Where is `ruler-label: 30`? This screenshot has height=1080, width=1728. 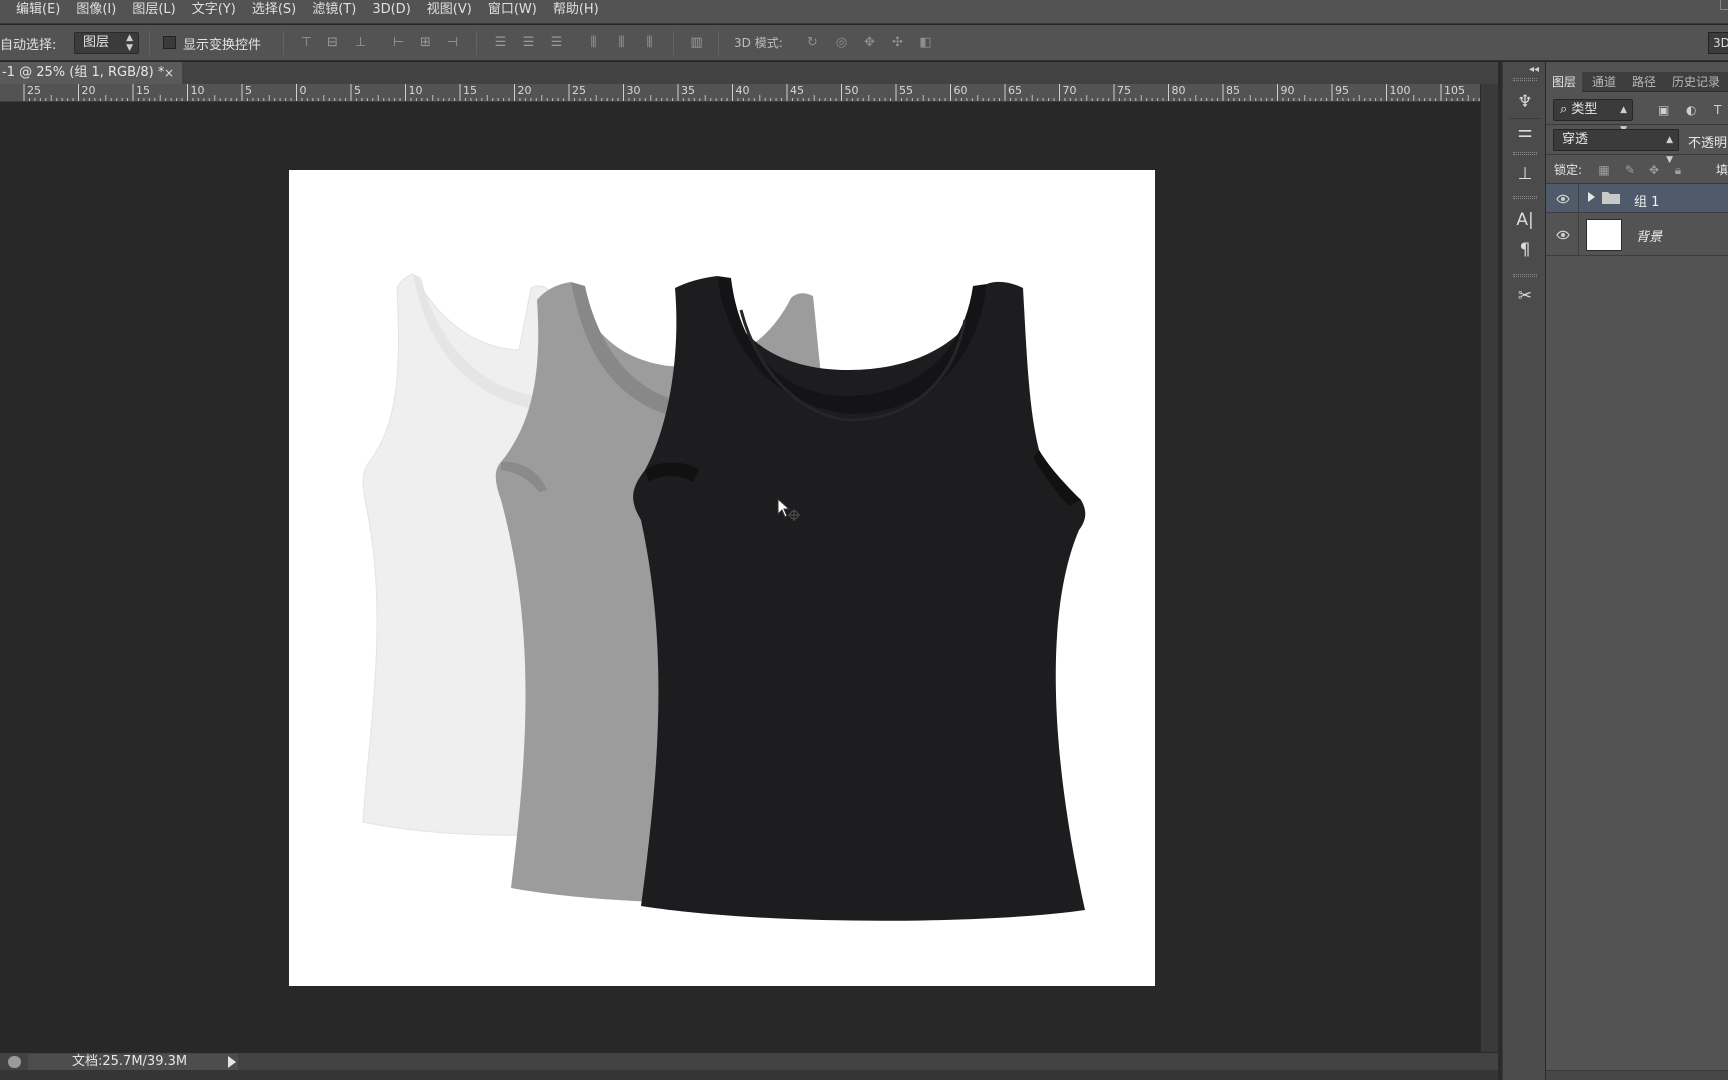
ruler-label: 30 is located at coordinates (633, 90).